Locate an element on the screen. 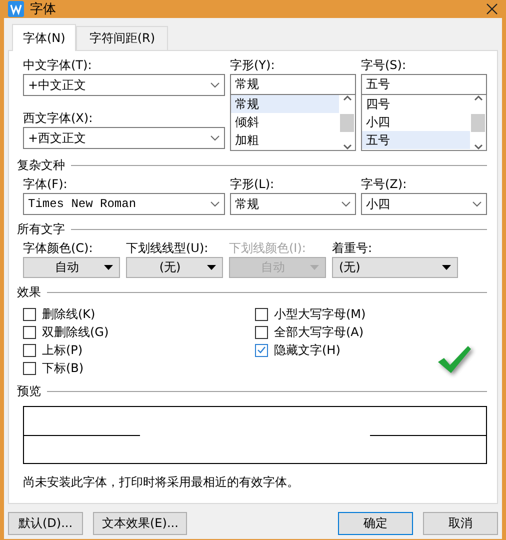 This screenshot has width=506, height=540. field-label: 字形(Y): is located at coordinates (253, 65).